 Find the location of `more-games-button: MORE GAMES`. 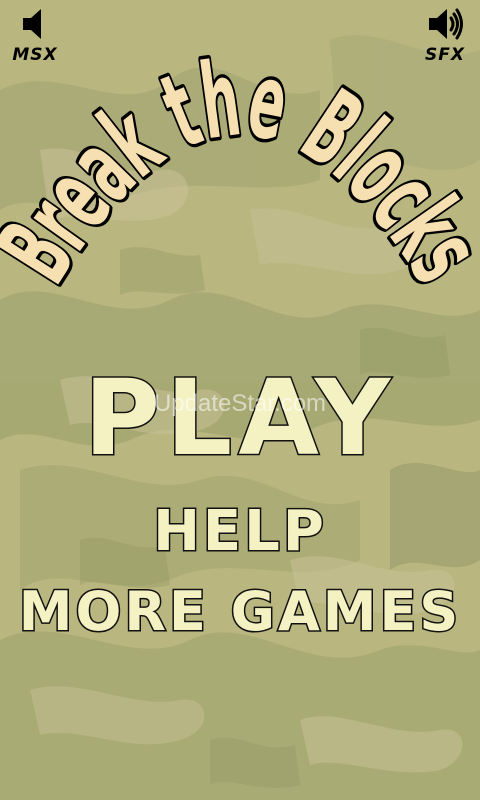

more-games-button: MORE GAMES is located at coordinates (240, 612).